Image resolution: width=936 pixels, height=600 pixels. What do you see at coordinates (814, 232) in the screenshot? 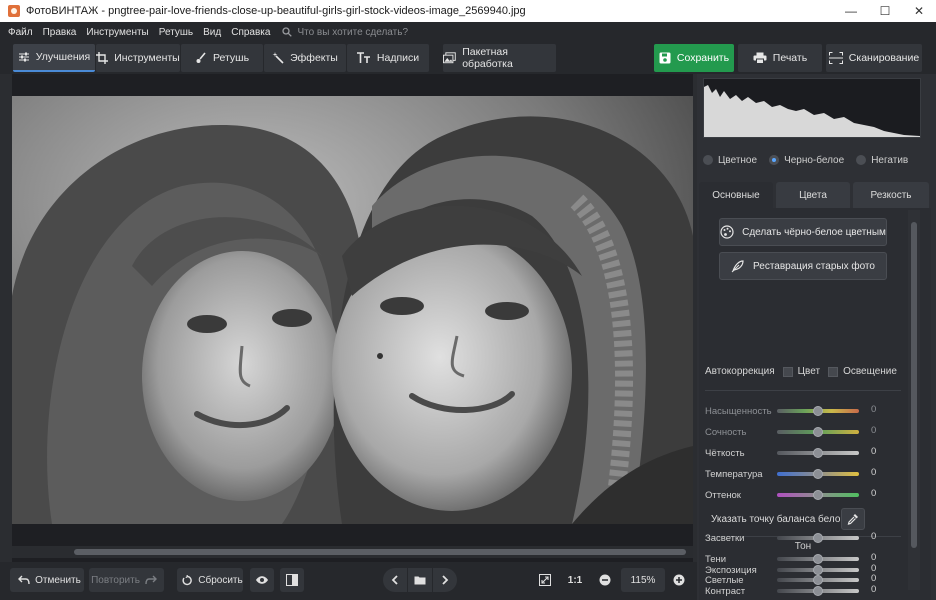
I see `colorize-label: Сделать чёрно-белое цветным` at bounding box center [814, 232].